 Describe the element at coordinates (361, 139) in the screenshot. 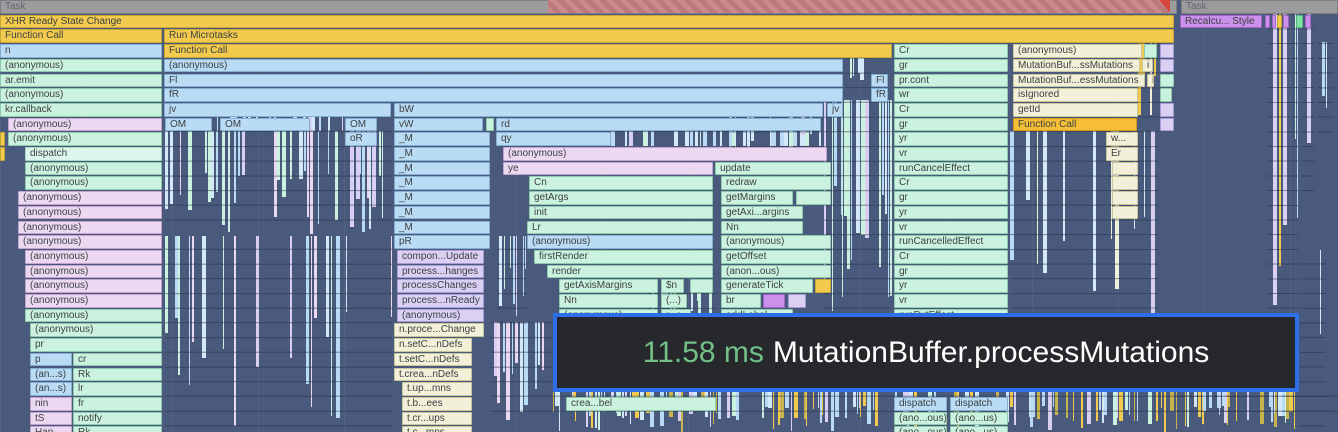

I see `frame-or: oR` at that location.